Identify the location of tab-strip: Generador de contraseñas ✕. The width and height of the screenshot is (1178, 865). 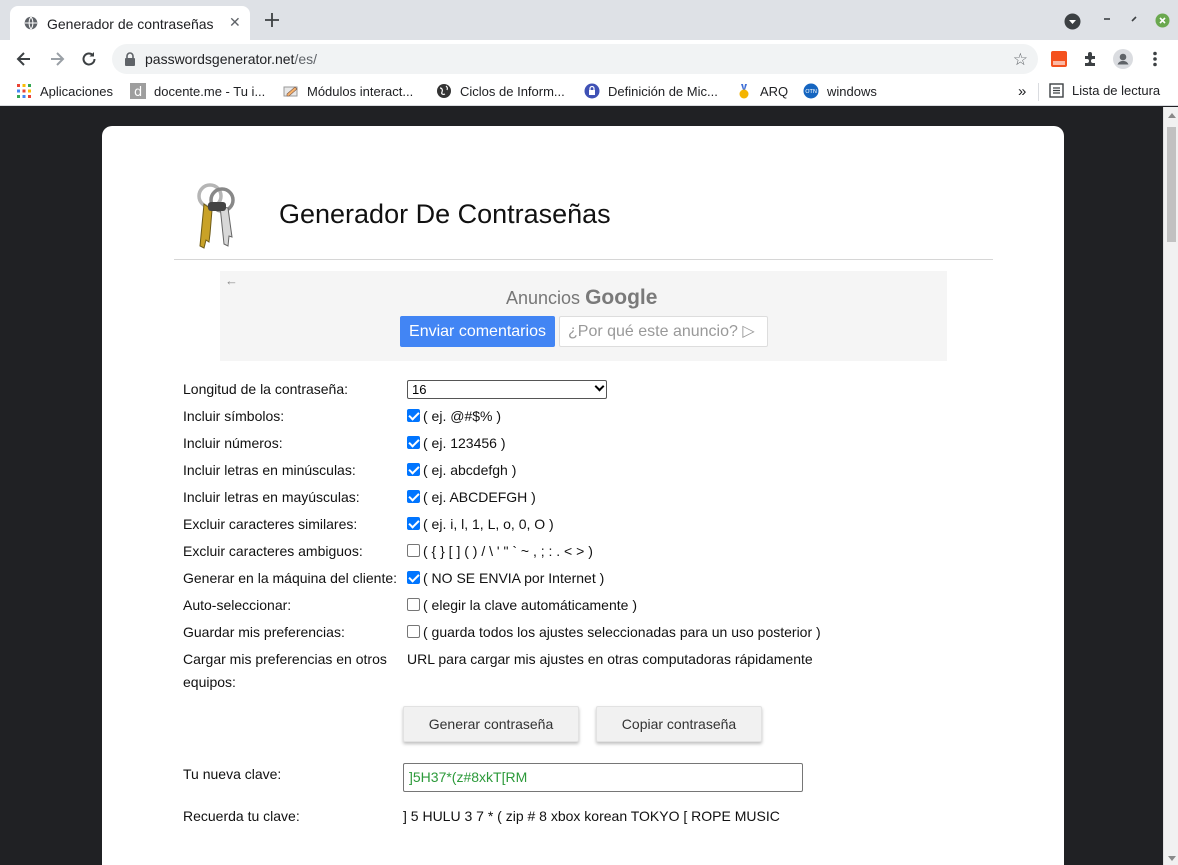
(589, 20).